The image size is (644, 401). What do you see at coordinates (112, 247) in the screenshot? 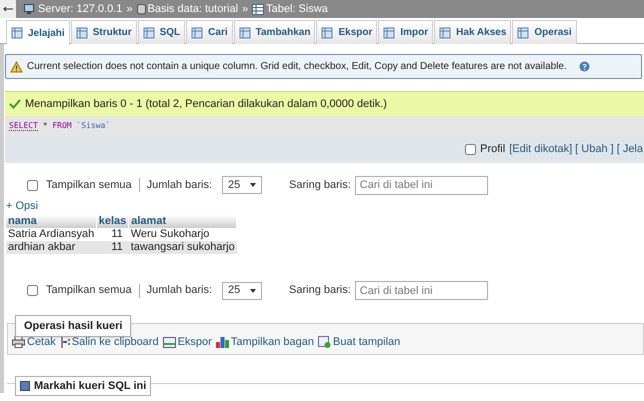
I see `table-cell: 11` at bounding box center [112, 247].